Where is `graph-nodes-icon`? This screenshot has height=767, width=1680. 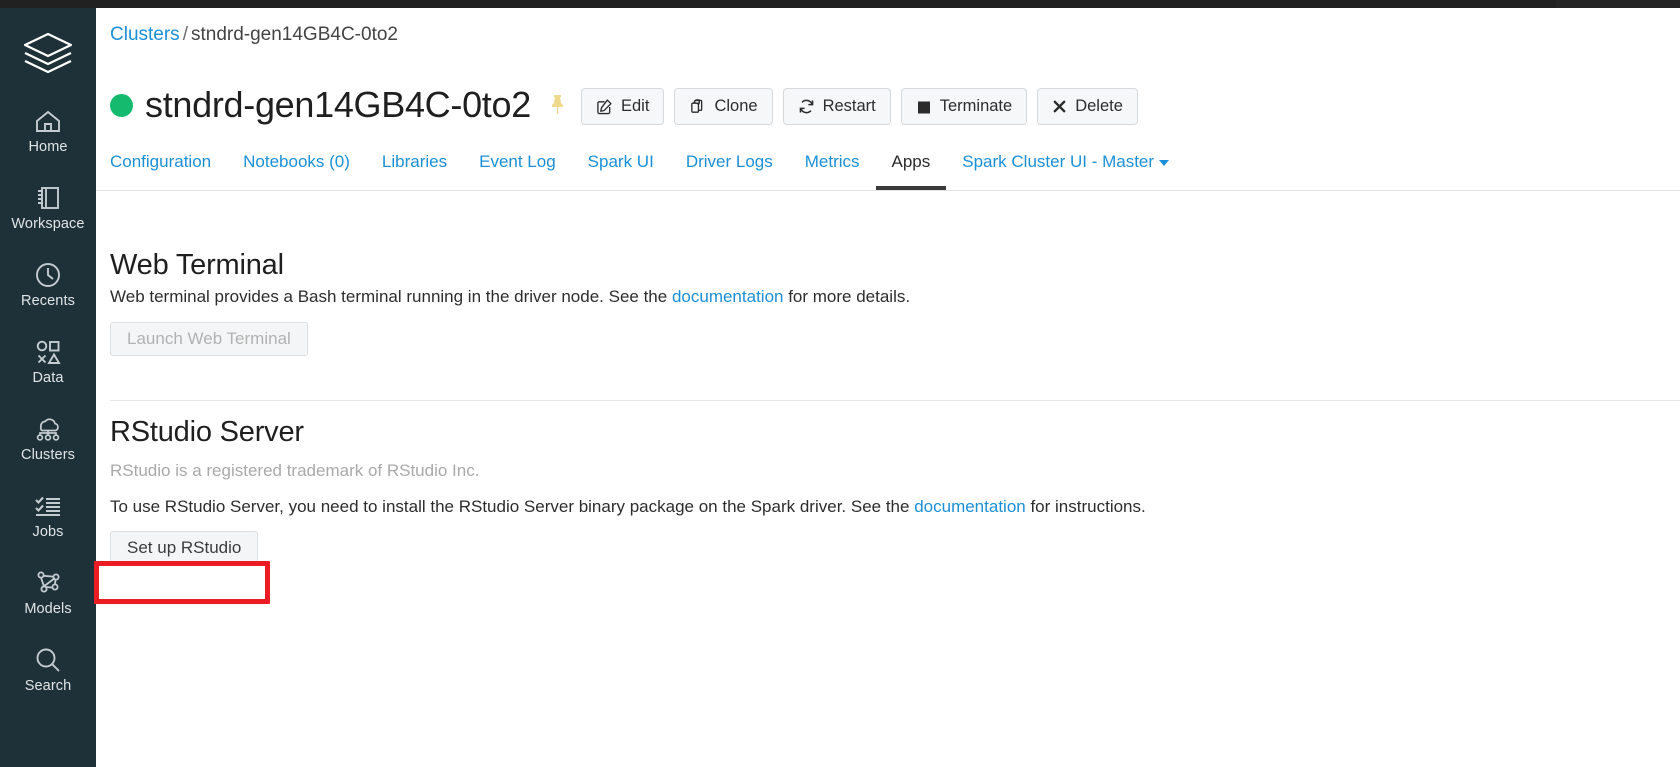
graph-nodes-icon is located at coordinates (48, 583).